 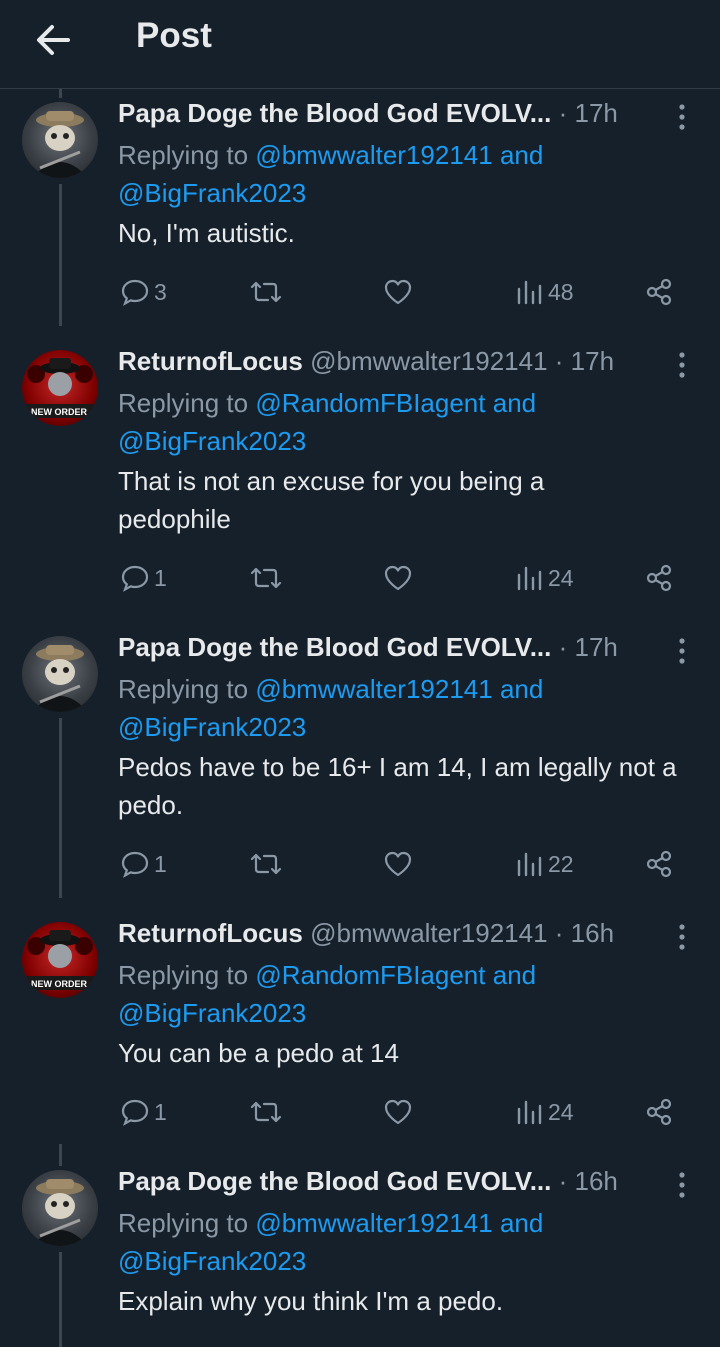 I want to click on top-bar: Post, so click(x=360, y=44).